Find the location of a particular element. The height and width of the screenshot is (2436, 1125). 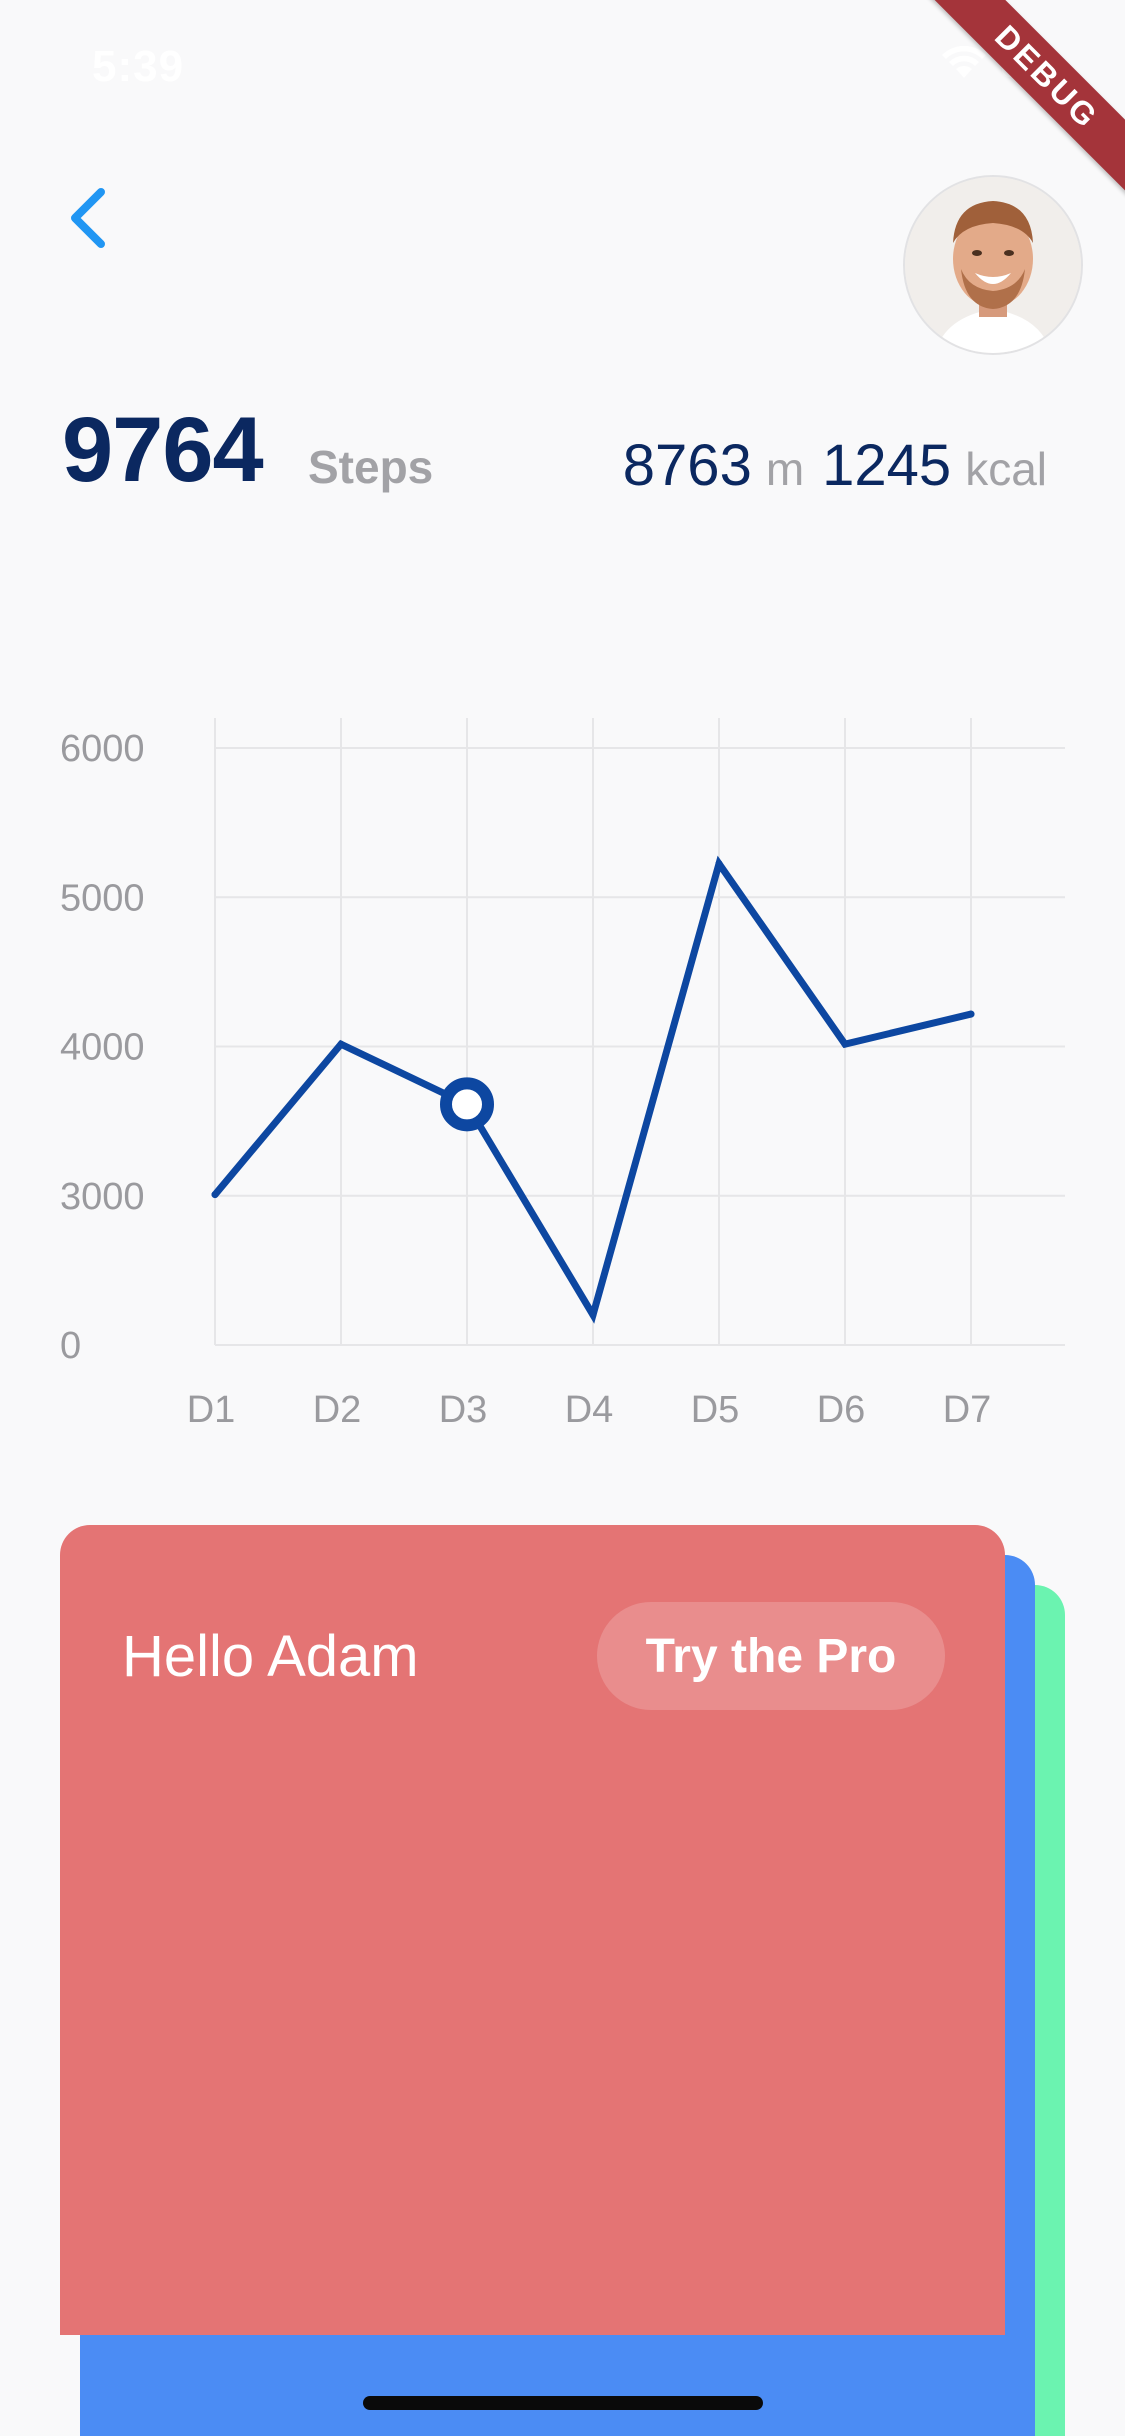

x-tick-label: D4 is located at coordinates (589, 1410).